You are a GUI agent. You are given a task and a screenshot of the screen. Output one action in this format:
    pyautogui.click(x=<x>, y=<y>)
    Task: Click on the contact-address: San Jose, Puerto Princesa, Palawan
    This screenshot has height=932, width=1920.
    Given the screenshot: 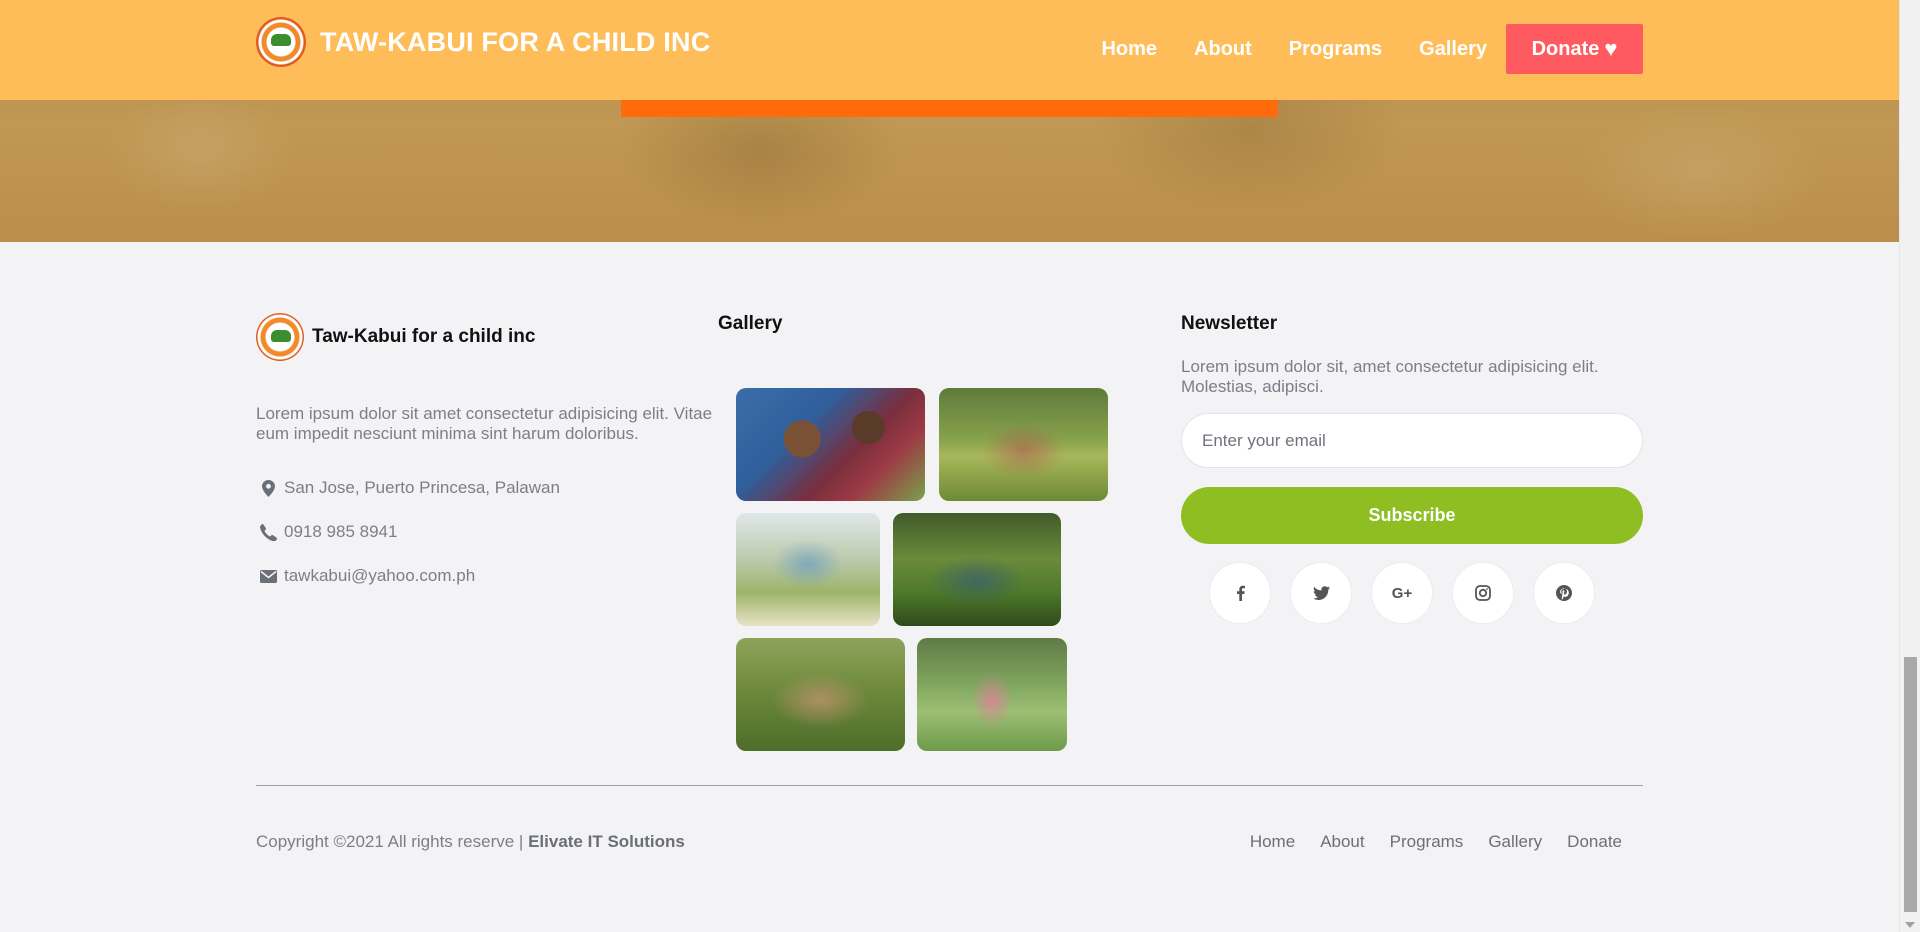 What is the action you would take?
    pyautogui.click(x=486, y=488)
    